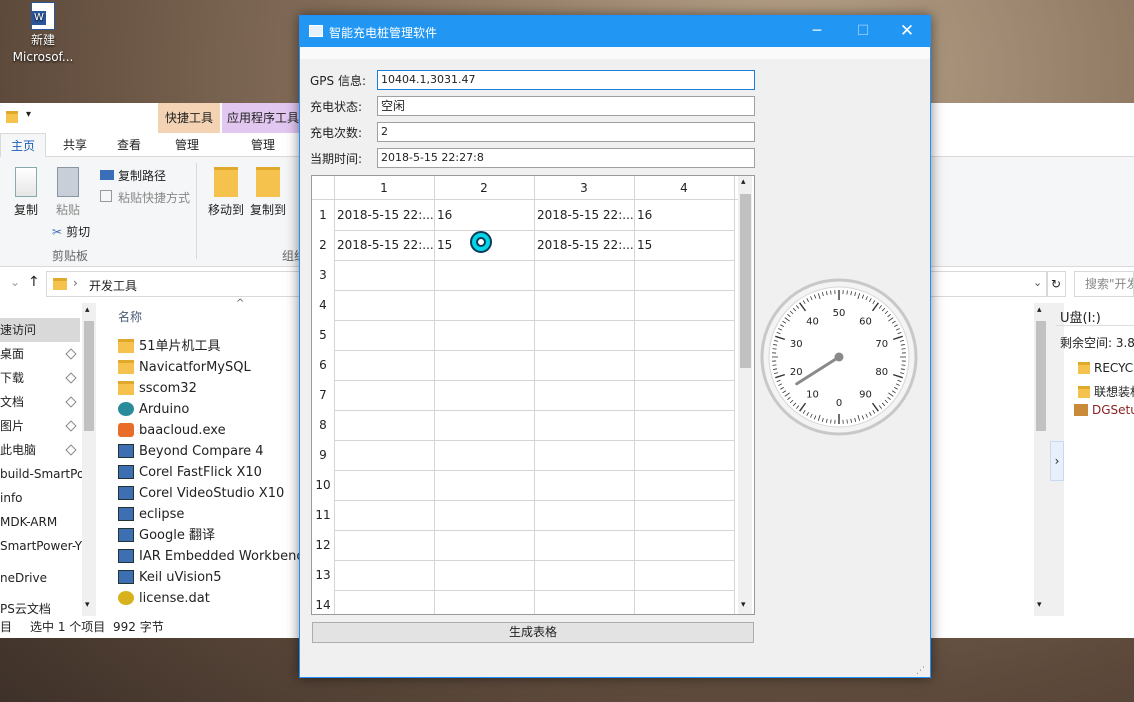  What do you see at coordinates (12, 426) in the screenshot?
I see `nav-item-pictures: 图片` at bounding box center [12, 426].